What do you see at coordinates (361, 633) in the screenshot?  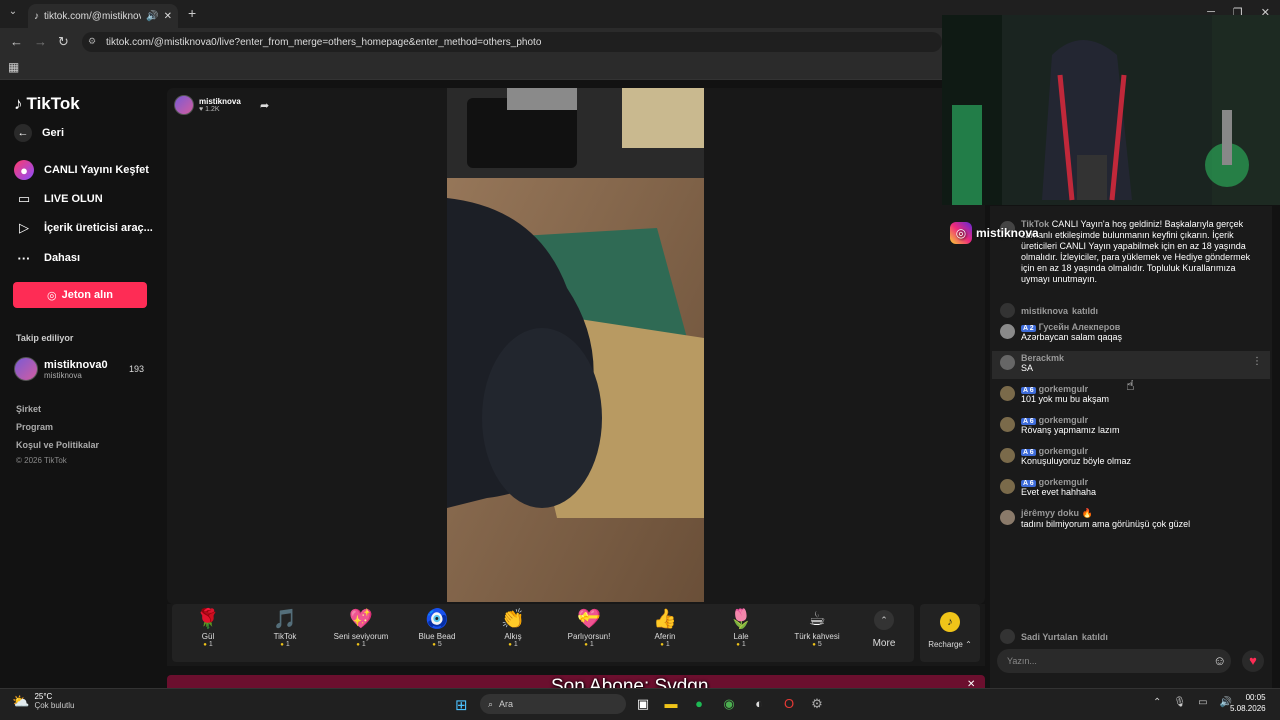 I see `gift-item: 💖 Seni seviyorum1` at bounding box center [361, 633].